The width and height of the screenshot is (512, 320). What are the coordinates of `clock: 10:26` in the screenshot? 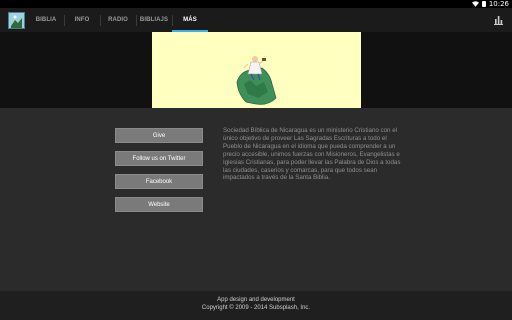 It's located at (498, 4).